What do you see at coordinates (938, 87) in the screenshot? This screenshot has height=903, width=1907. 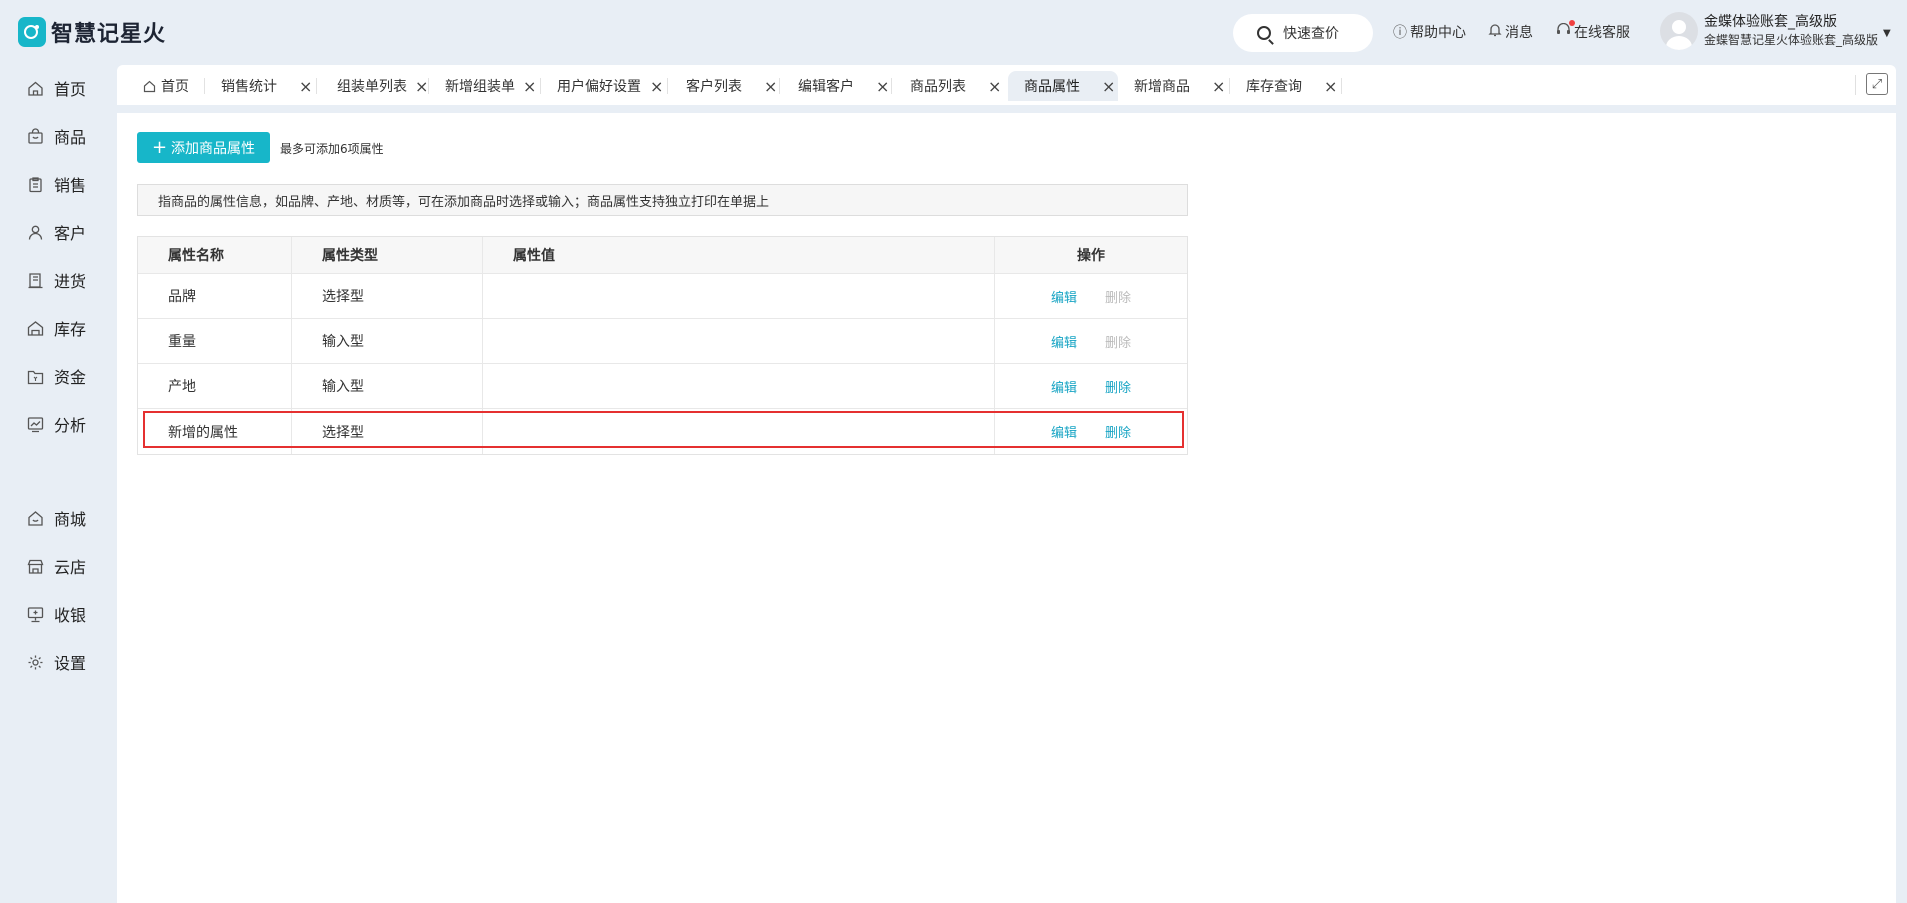 I see `tab-label: 商品列表` at bounding box center [938, 87].